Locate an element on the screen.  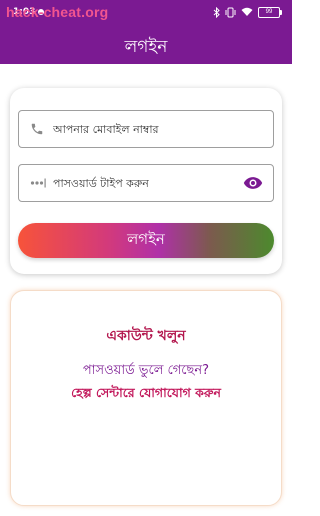
vibrate-icon is located at coordinates (230, 12).